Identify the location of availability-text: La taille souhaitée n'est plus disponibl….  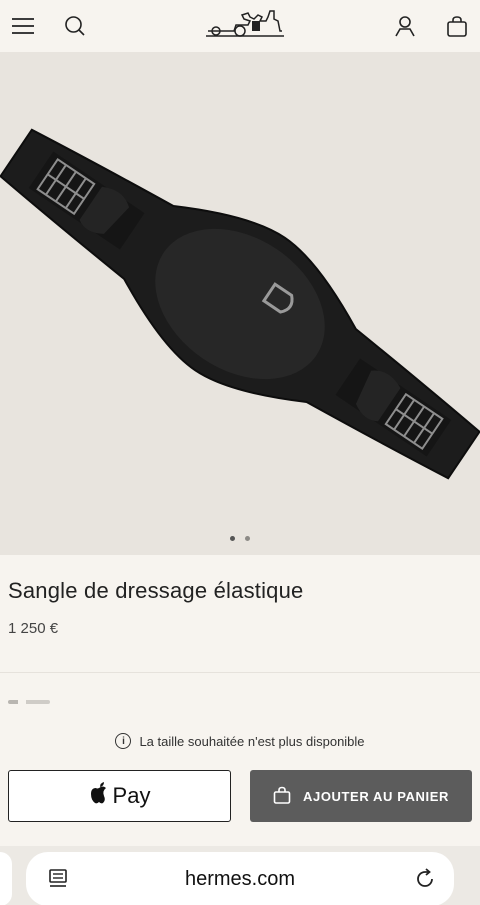
(252, 741).